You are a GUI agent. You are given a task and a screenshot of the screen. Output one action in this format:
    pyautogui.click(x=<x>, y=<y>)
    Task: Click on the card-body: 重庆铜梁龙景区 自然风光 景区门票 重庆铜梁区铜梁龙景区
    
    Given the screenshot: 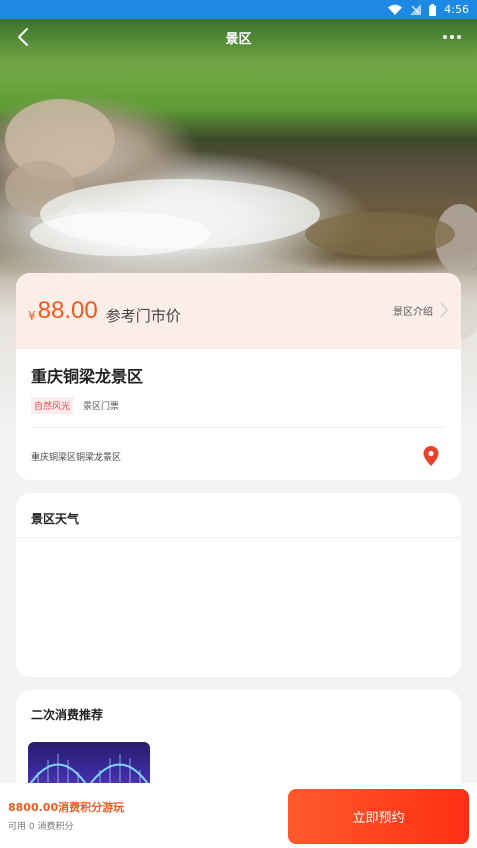 What is the action you would take?
    pyautogui.click(x=238, y=414)
    